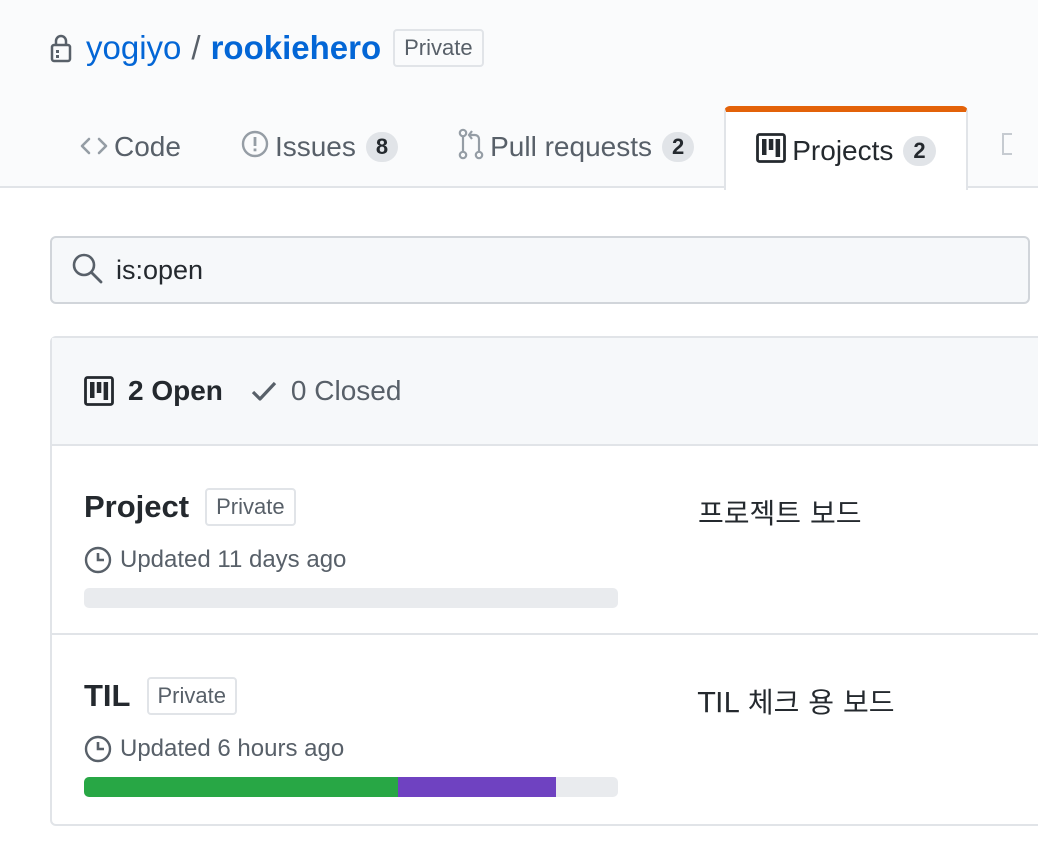  Describe the element at coordinates (382, 147) in the screenshot. I see `issues-counter: 8` at that location.